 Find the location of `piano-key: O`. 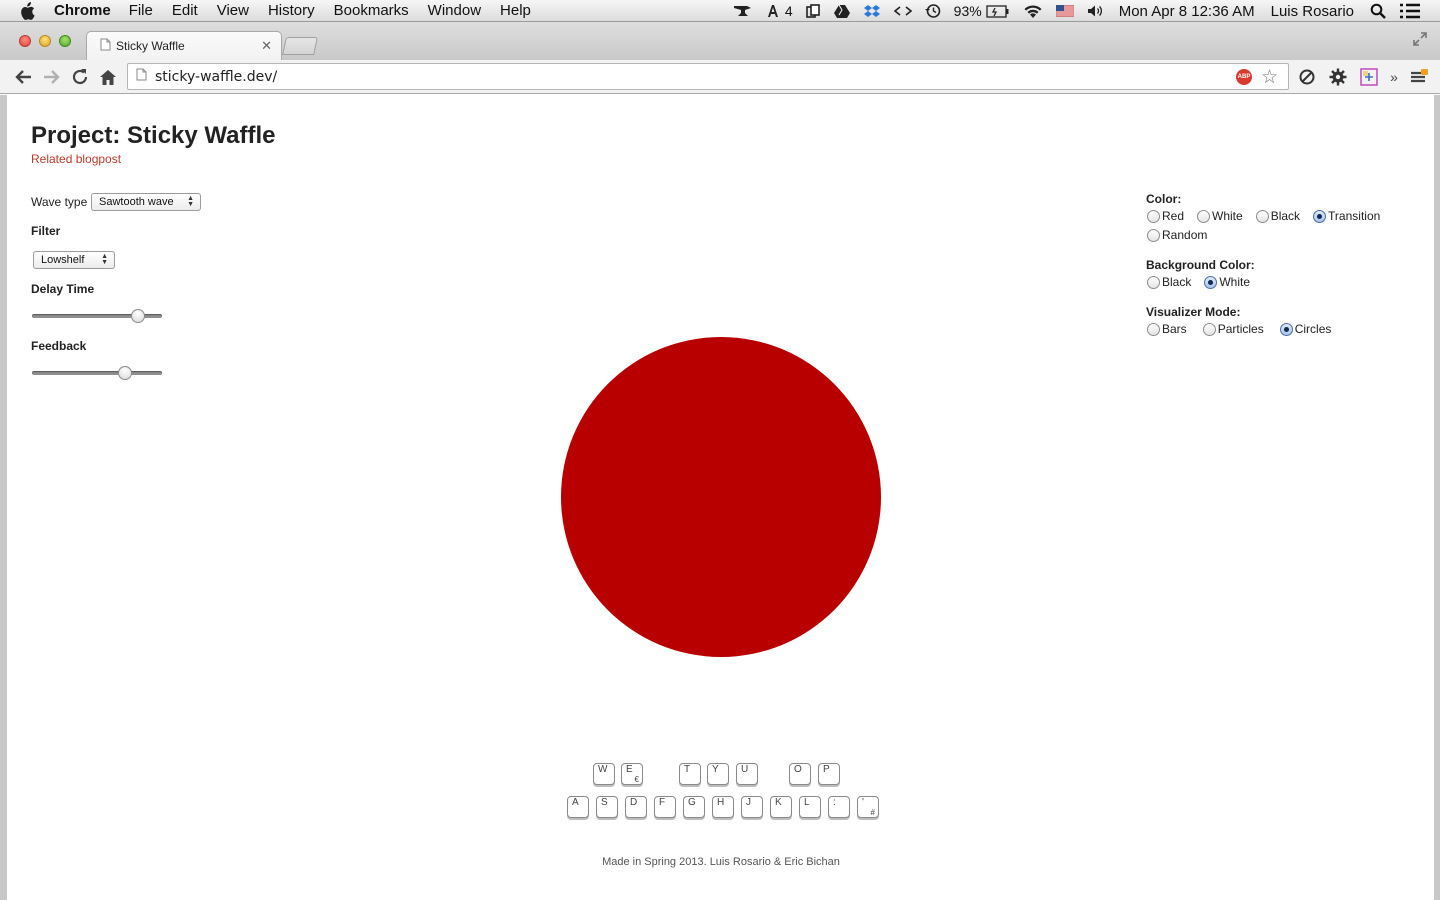

piano-key: O is located at coordinates (800, 774).